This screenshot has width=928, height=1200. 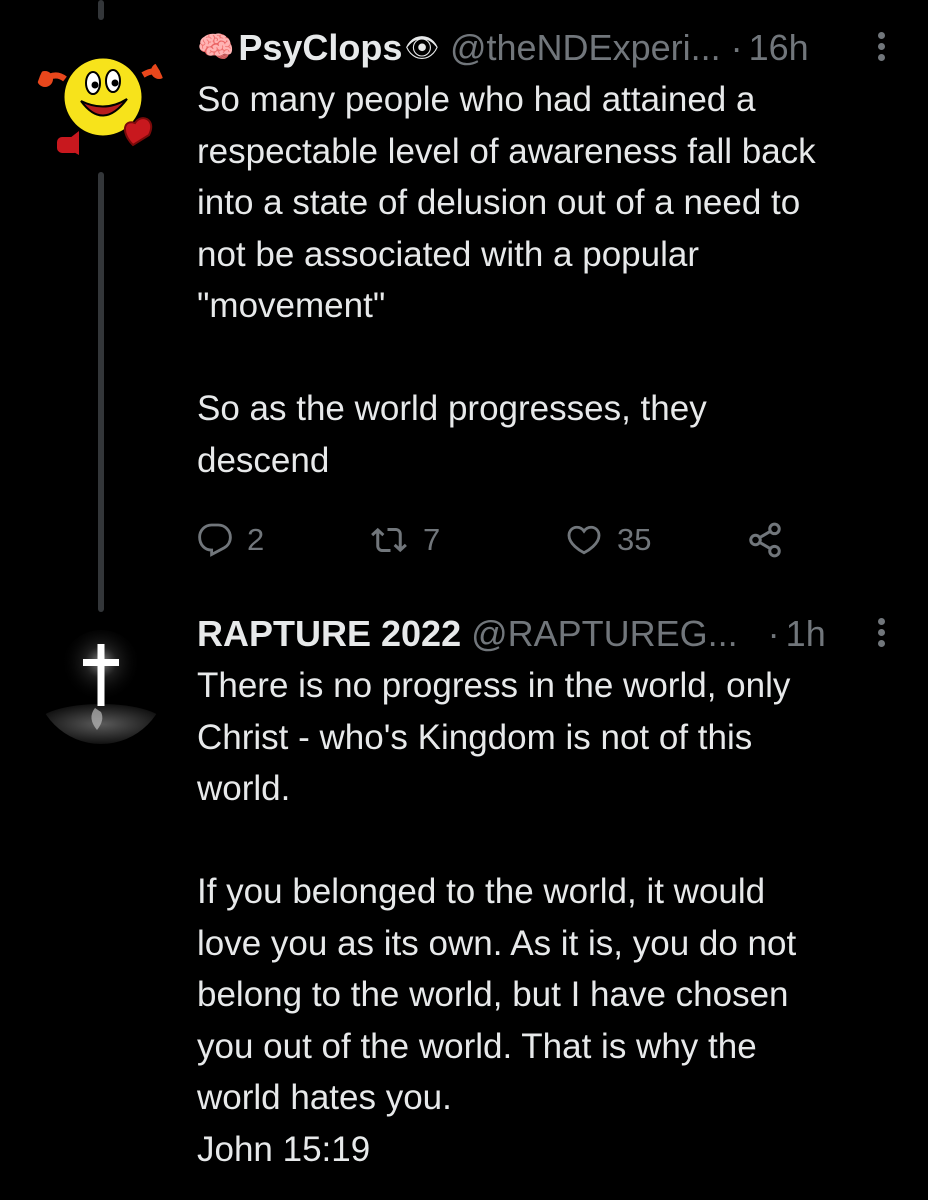 What do you see at coordinates (432, 539) in the screenshot?
I see `retweet-count: 7` at bounding box center [432, 539].